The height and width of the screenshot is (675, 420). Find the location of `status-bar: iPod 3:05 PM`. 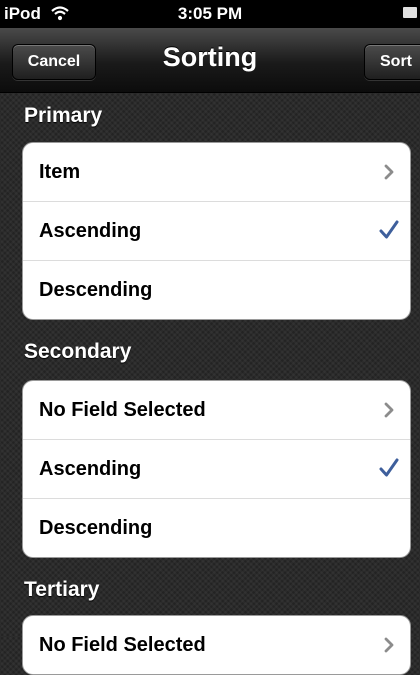

status-bar: iPod 3:05 PM is located at coordinates (210, 14).